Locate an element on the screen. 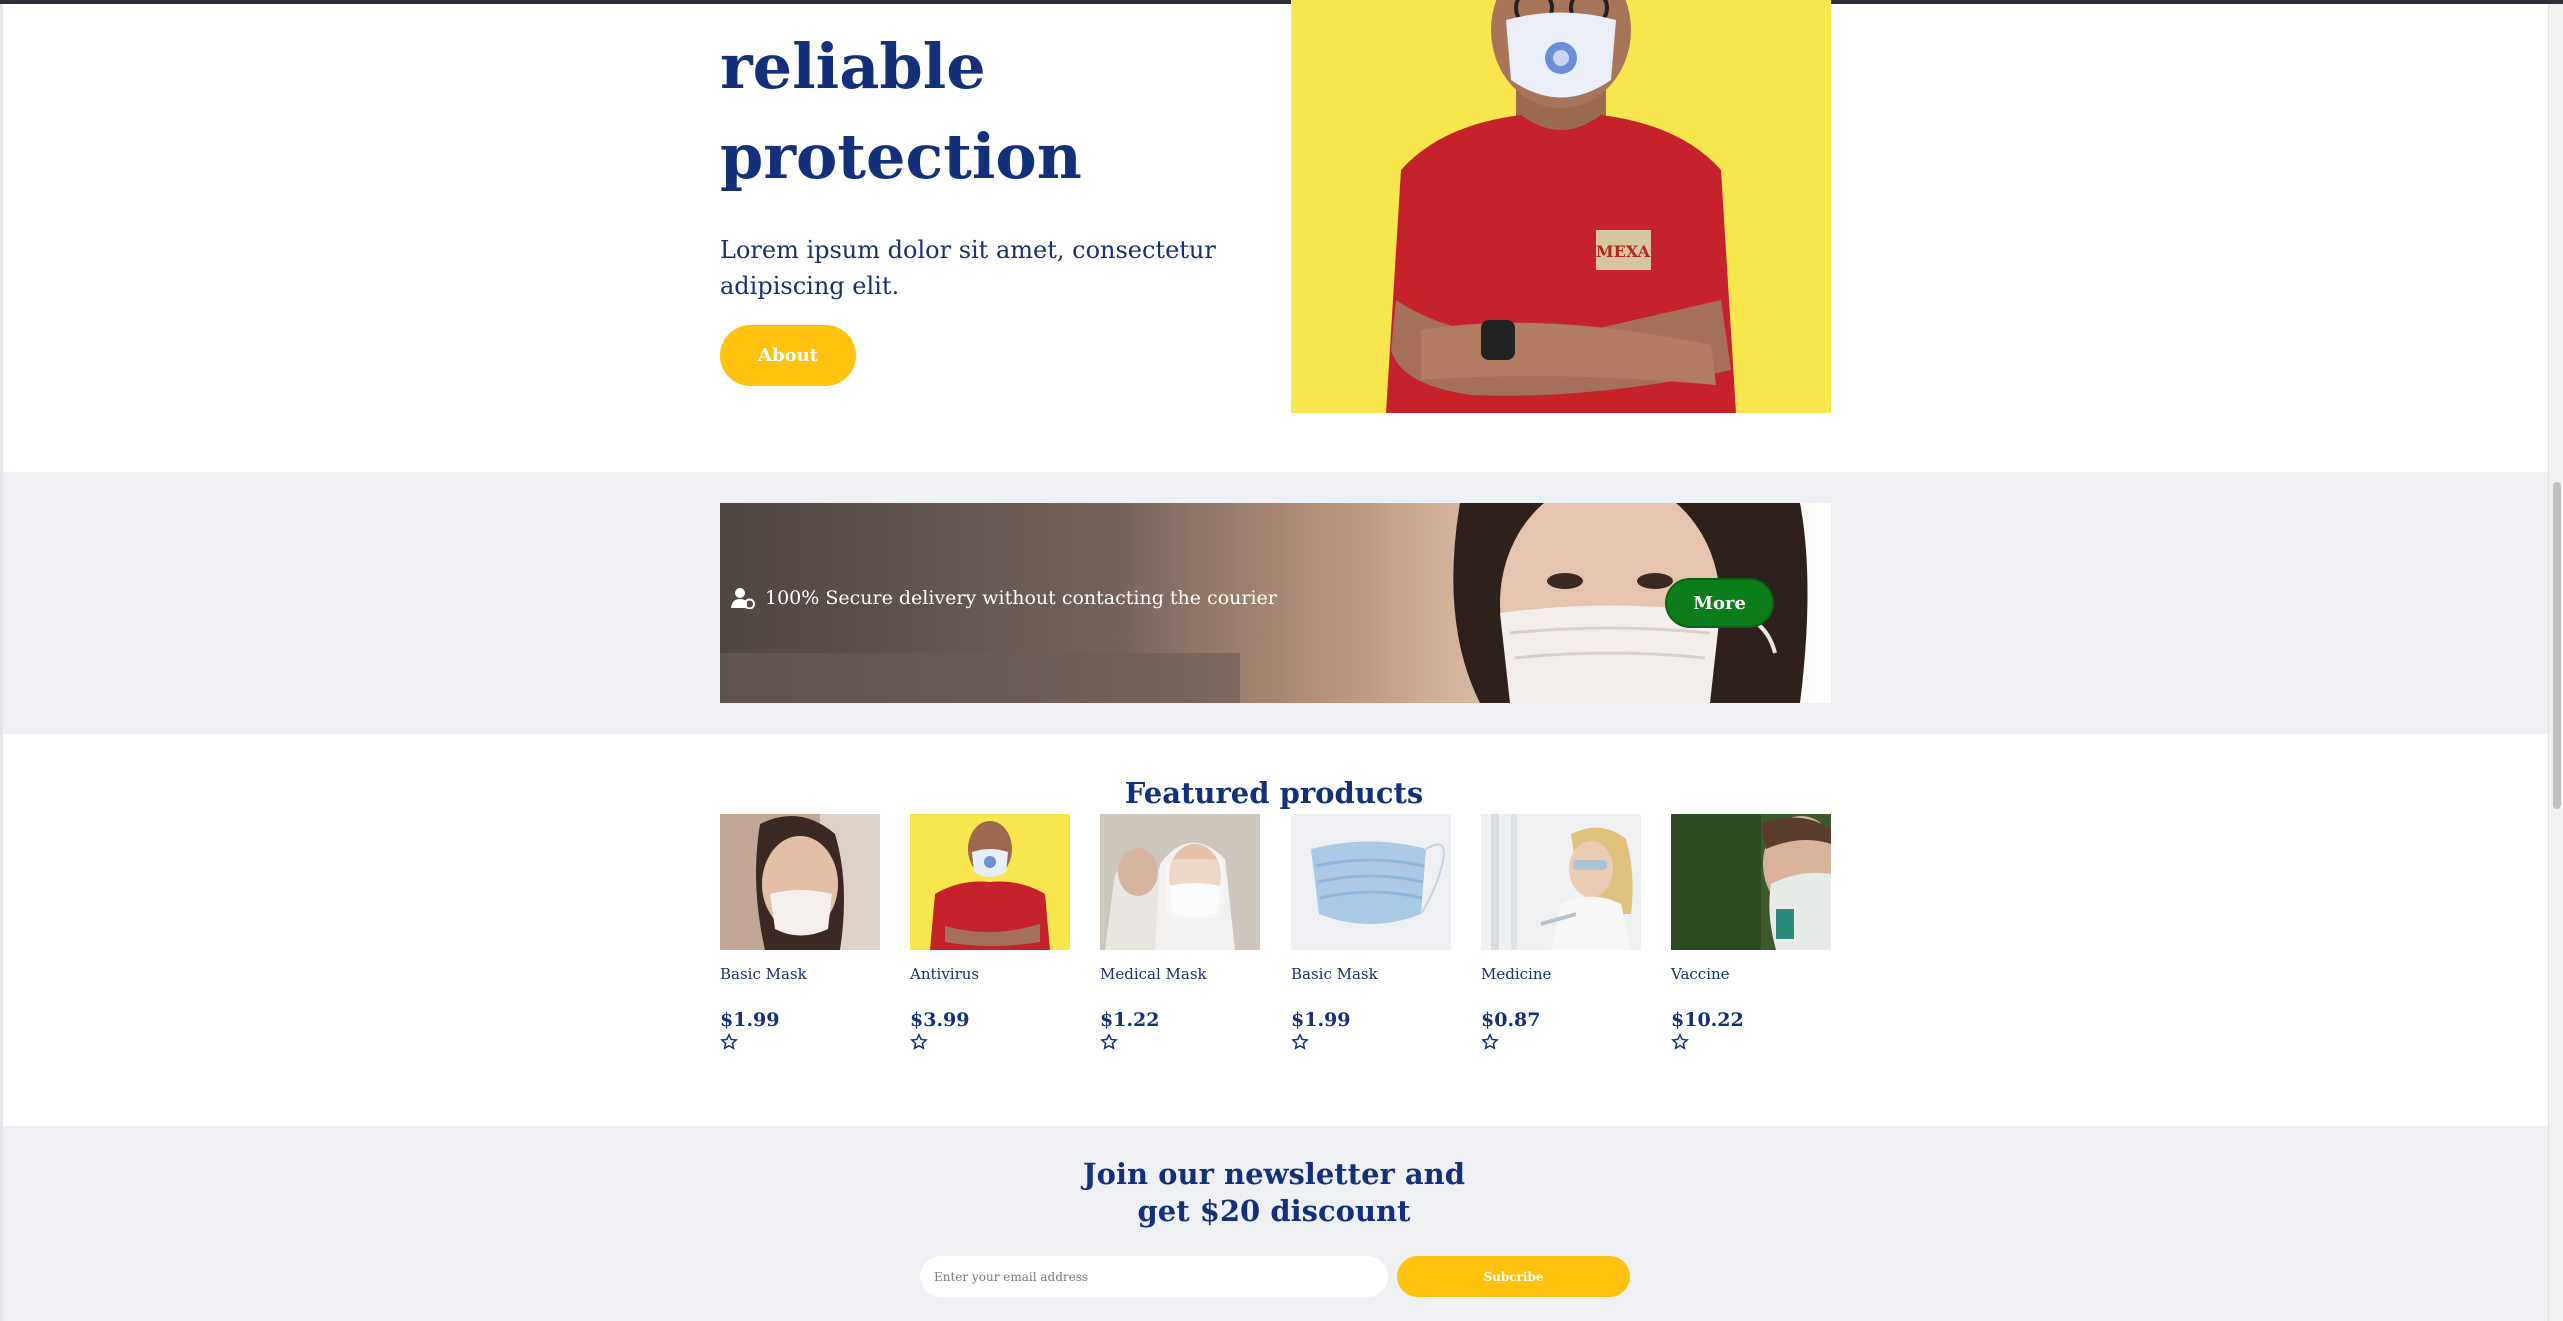 This screenshot has width=2563, height=1321. top-border is located at coordinates (1281, 2).